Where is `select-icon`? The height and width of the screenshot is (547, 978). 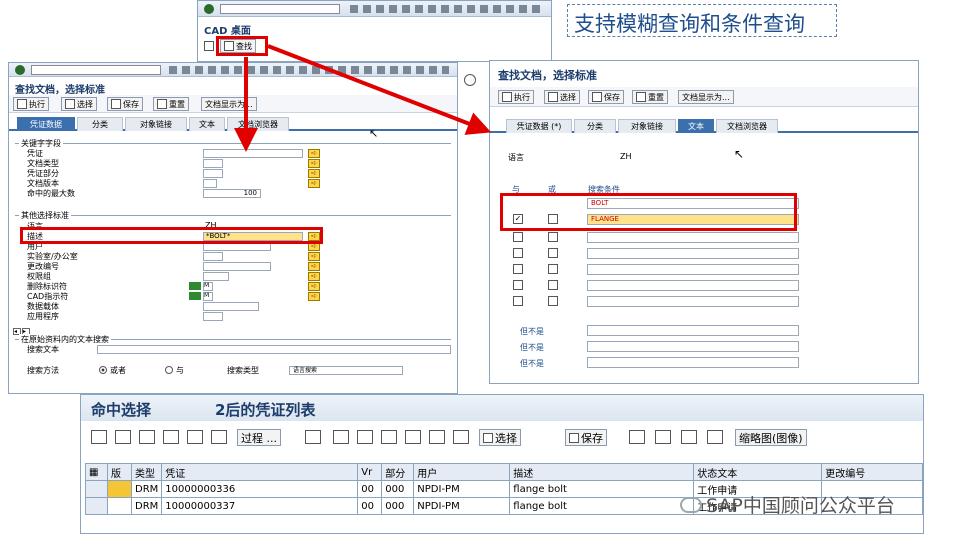 select-icon is located at coordinates (488, 437).